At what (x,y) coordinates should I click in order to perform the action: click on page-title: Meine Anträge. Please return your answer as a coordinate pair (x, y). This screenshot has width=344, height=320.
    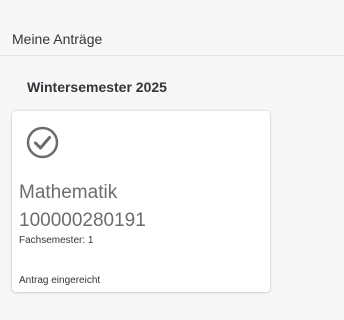
    Looking at the image, I should click on (57, 39).